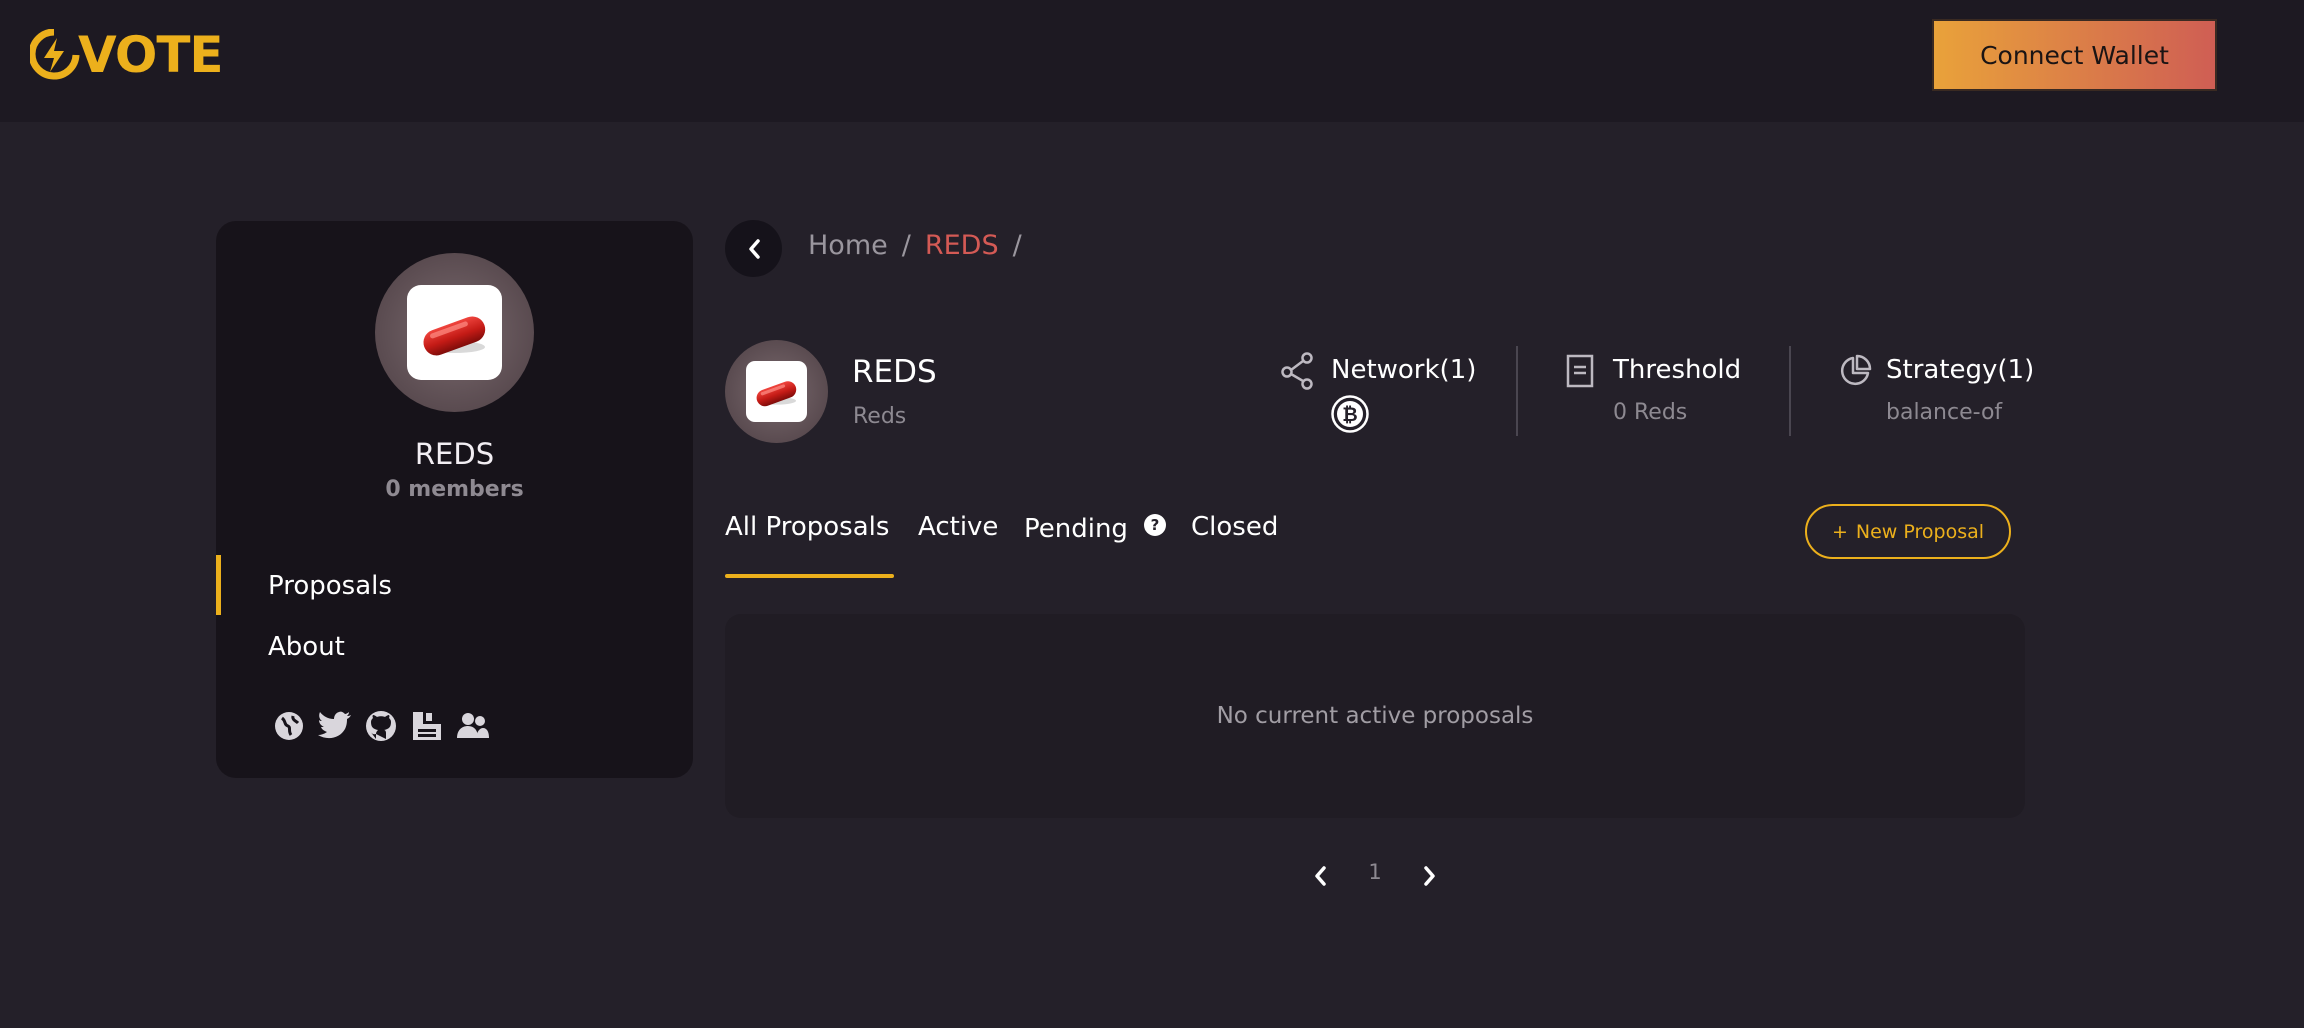  I want to click on pagination: 1, so click(1375, 876).